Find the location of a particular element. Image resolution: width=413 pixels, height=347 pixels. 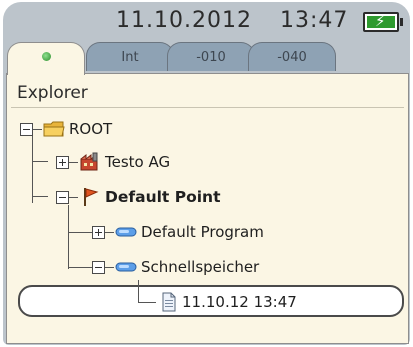

tab-040: -040 is located at coordinates (292, 56).